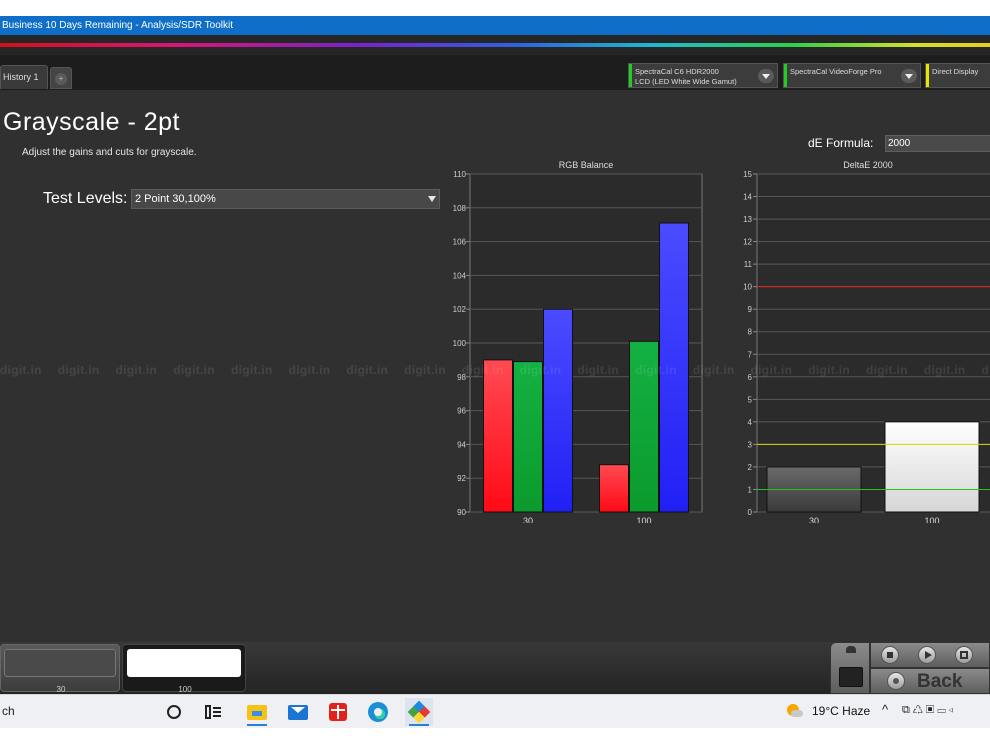  I want to click on pattern-preview-button, so click(850, 668).